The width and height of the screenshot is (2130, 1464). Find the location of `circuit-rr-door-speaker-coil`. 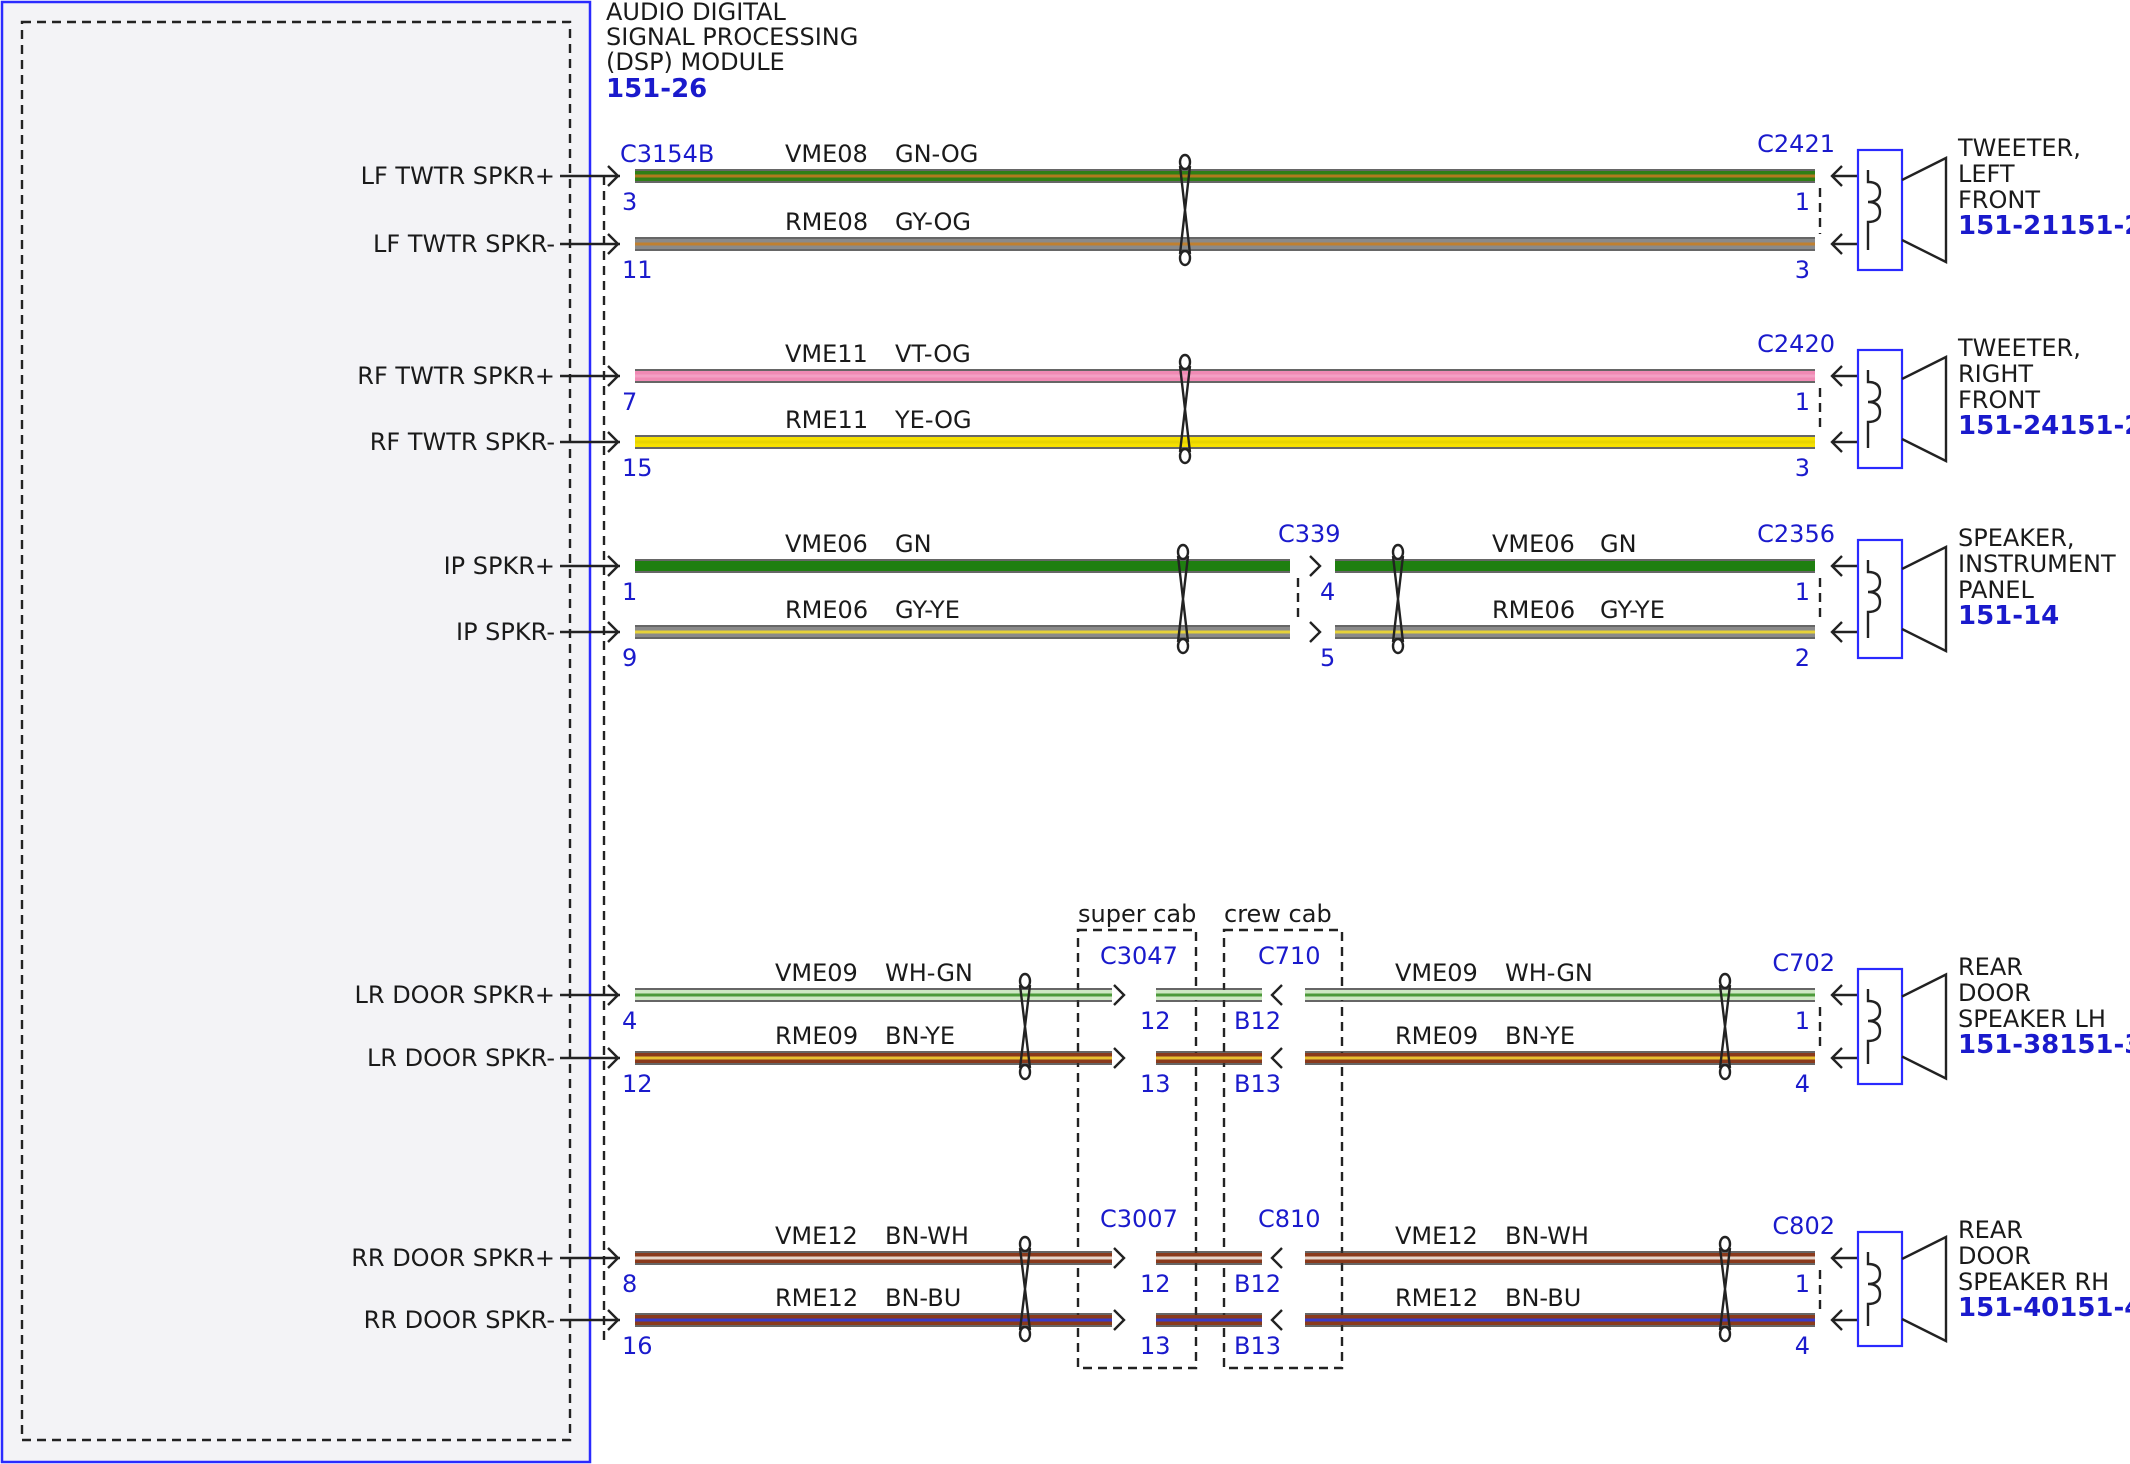

circuit-rr-door-speaker-coil is located at coordinates (1874, 1289).